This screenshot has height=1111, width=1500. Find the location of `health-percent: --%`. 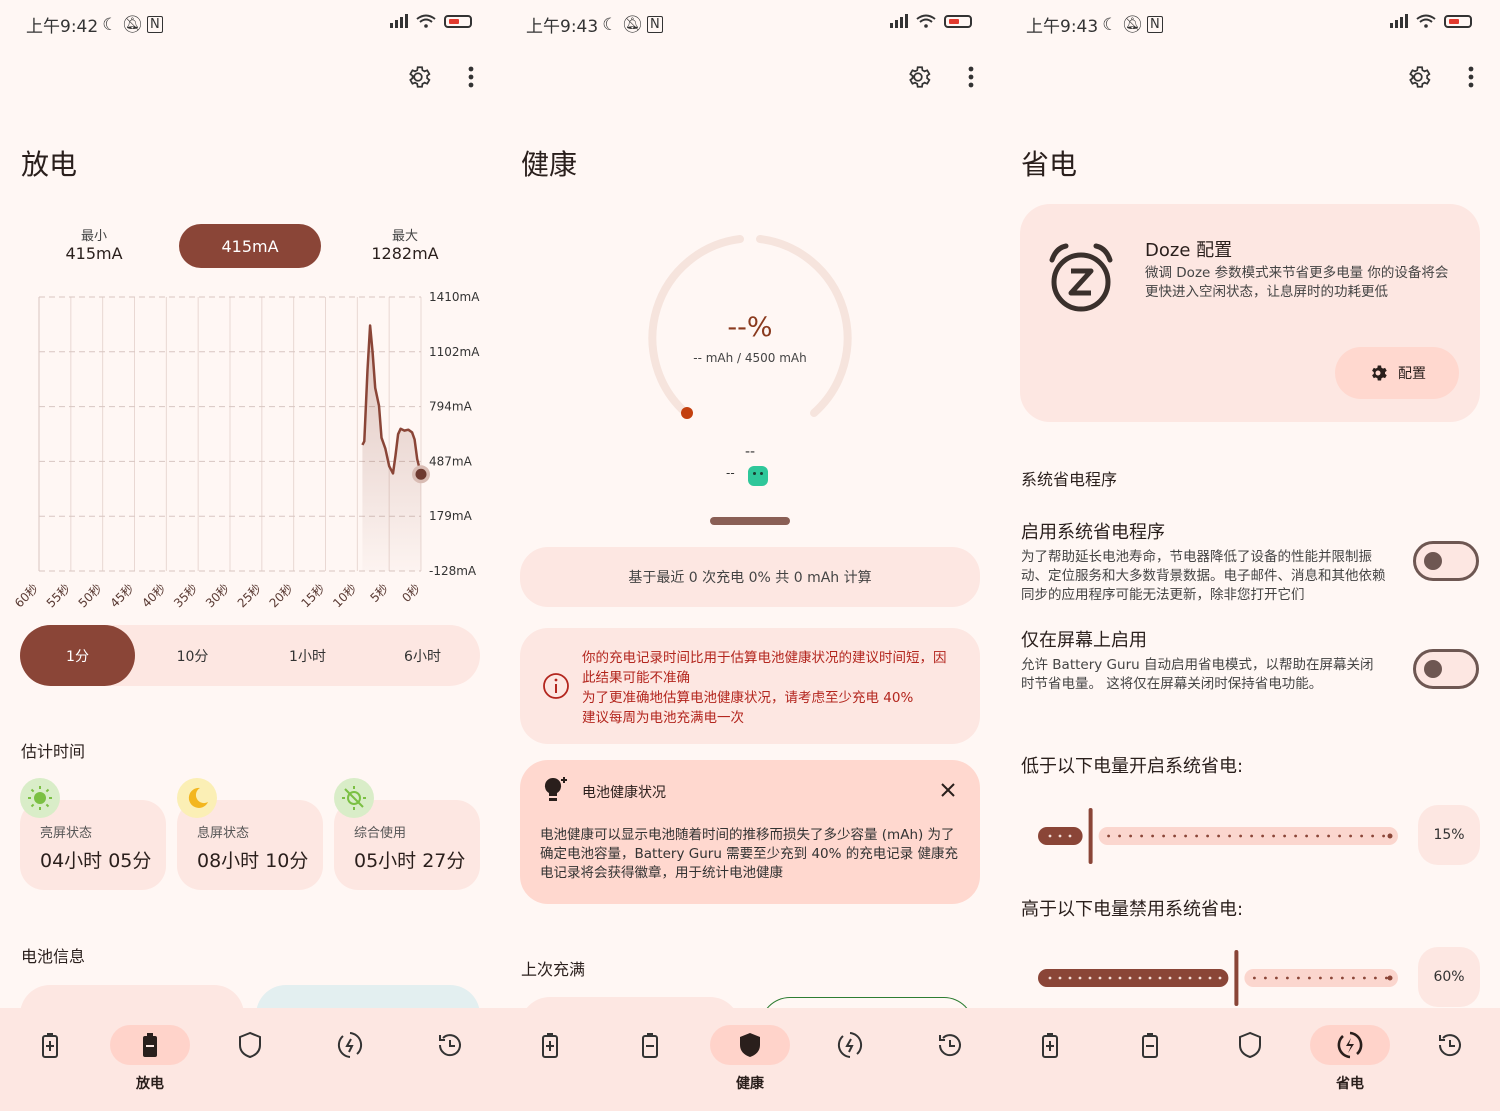

health-percent: --% is located at coordinates (750, 327).